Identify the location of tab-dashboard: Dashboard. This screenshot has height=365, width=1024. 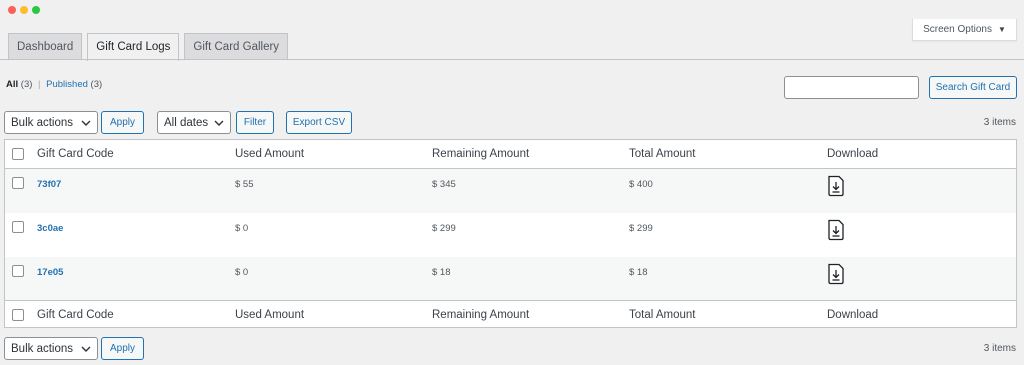
(45, 46).